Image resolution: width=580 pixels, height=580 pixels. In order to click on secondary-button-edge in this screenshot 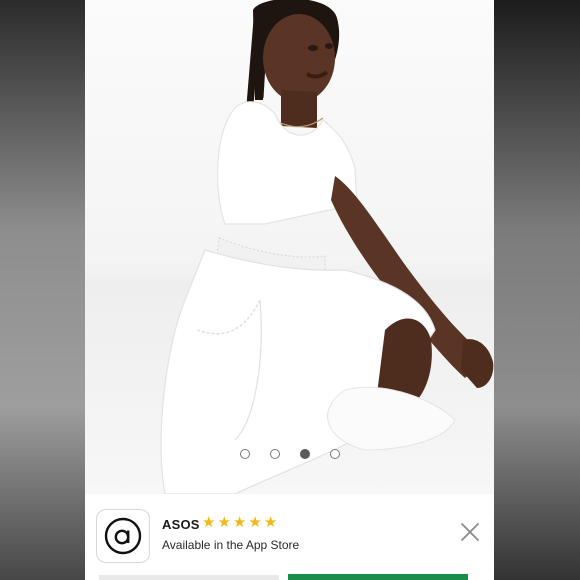, I will do `click(189, 577)`.